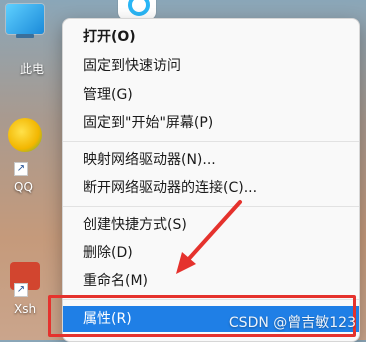 Image resolution: width=366 pixels, height=342 pixels. Describe the element at coordinates (25, 36) in the screenshot. I see `computer-stand` at that location.